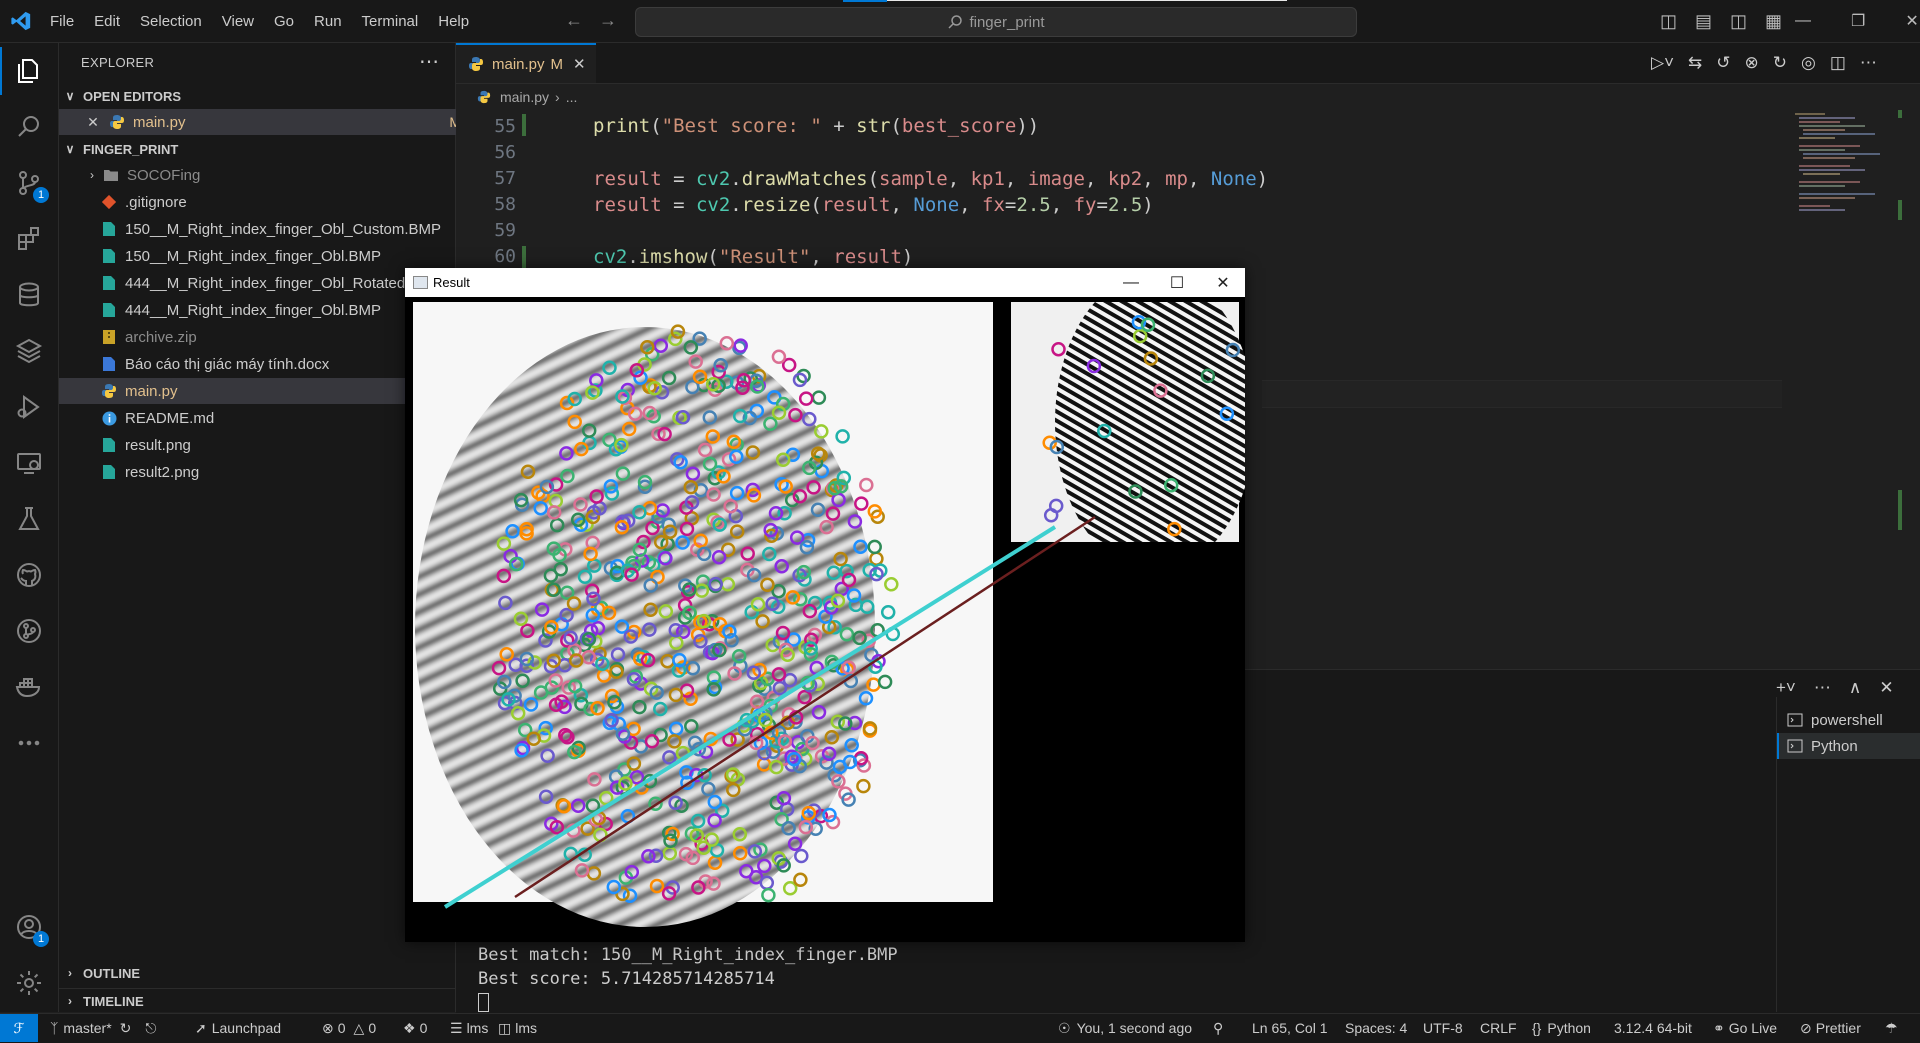  I want to click on minimap, so click(1845, 390).